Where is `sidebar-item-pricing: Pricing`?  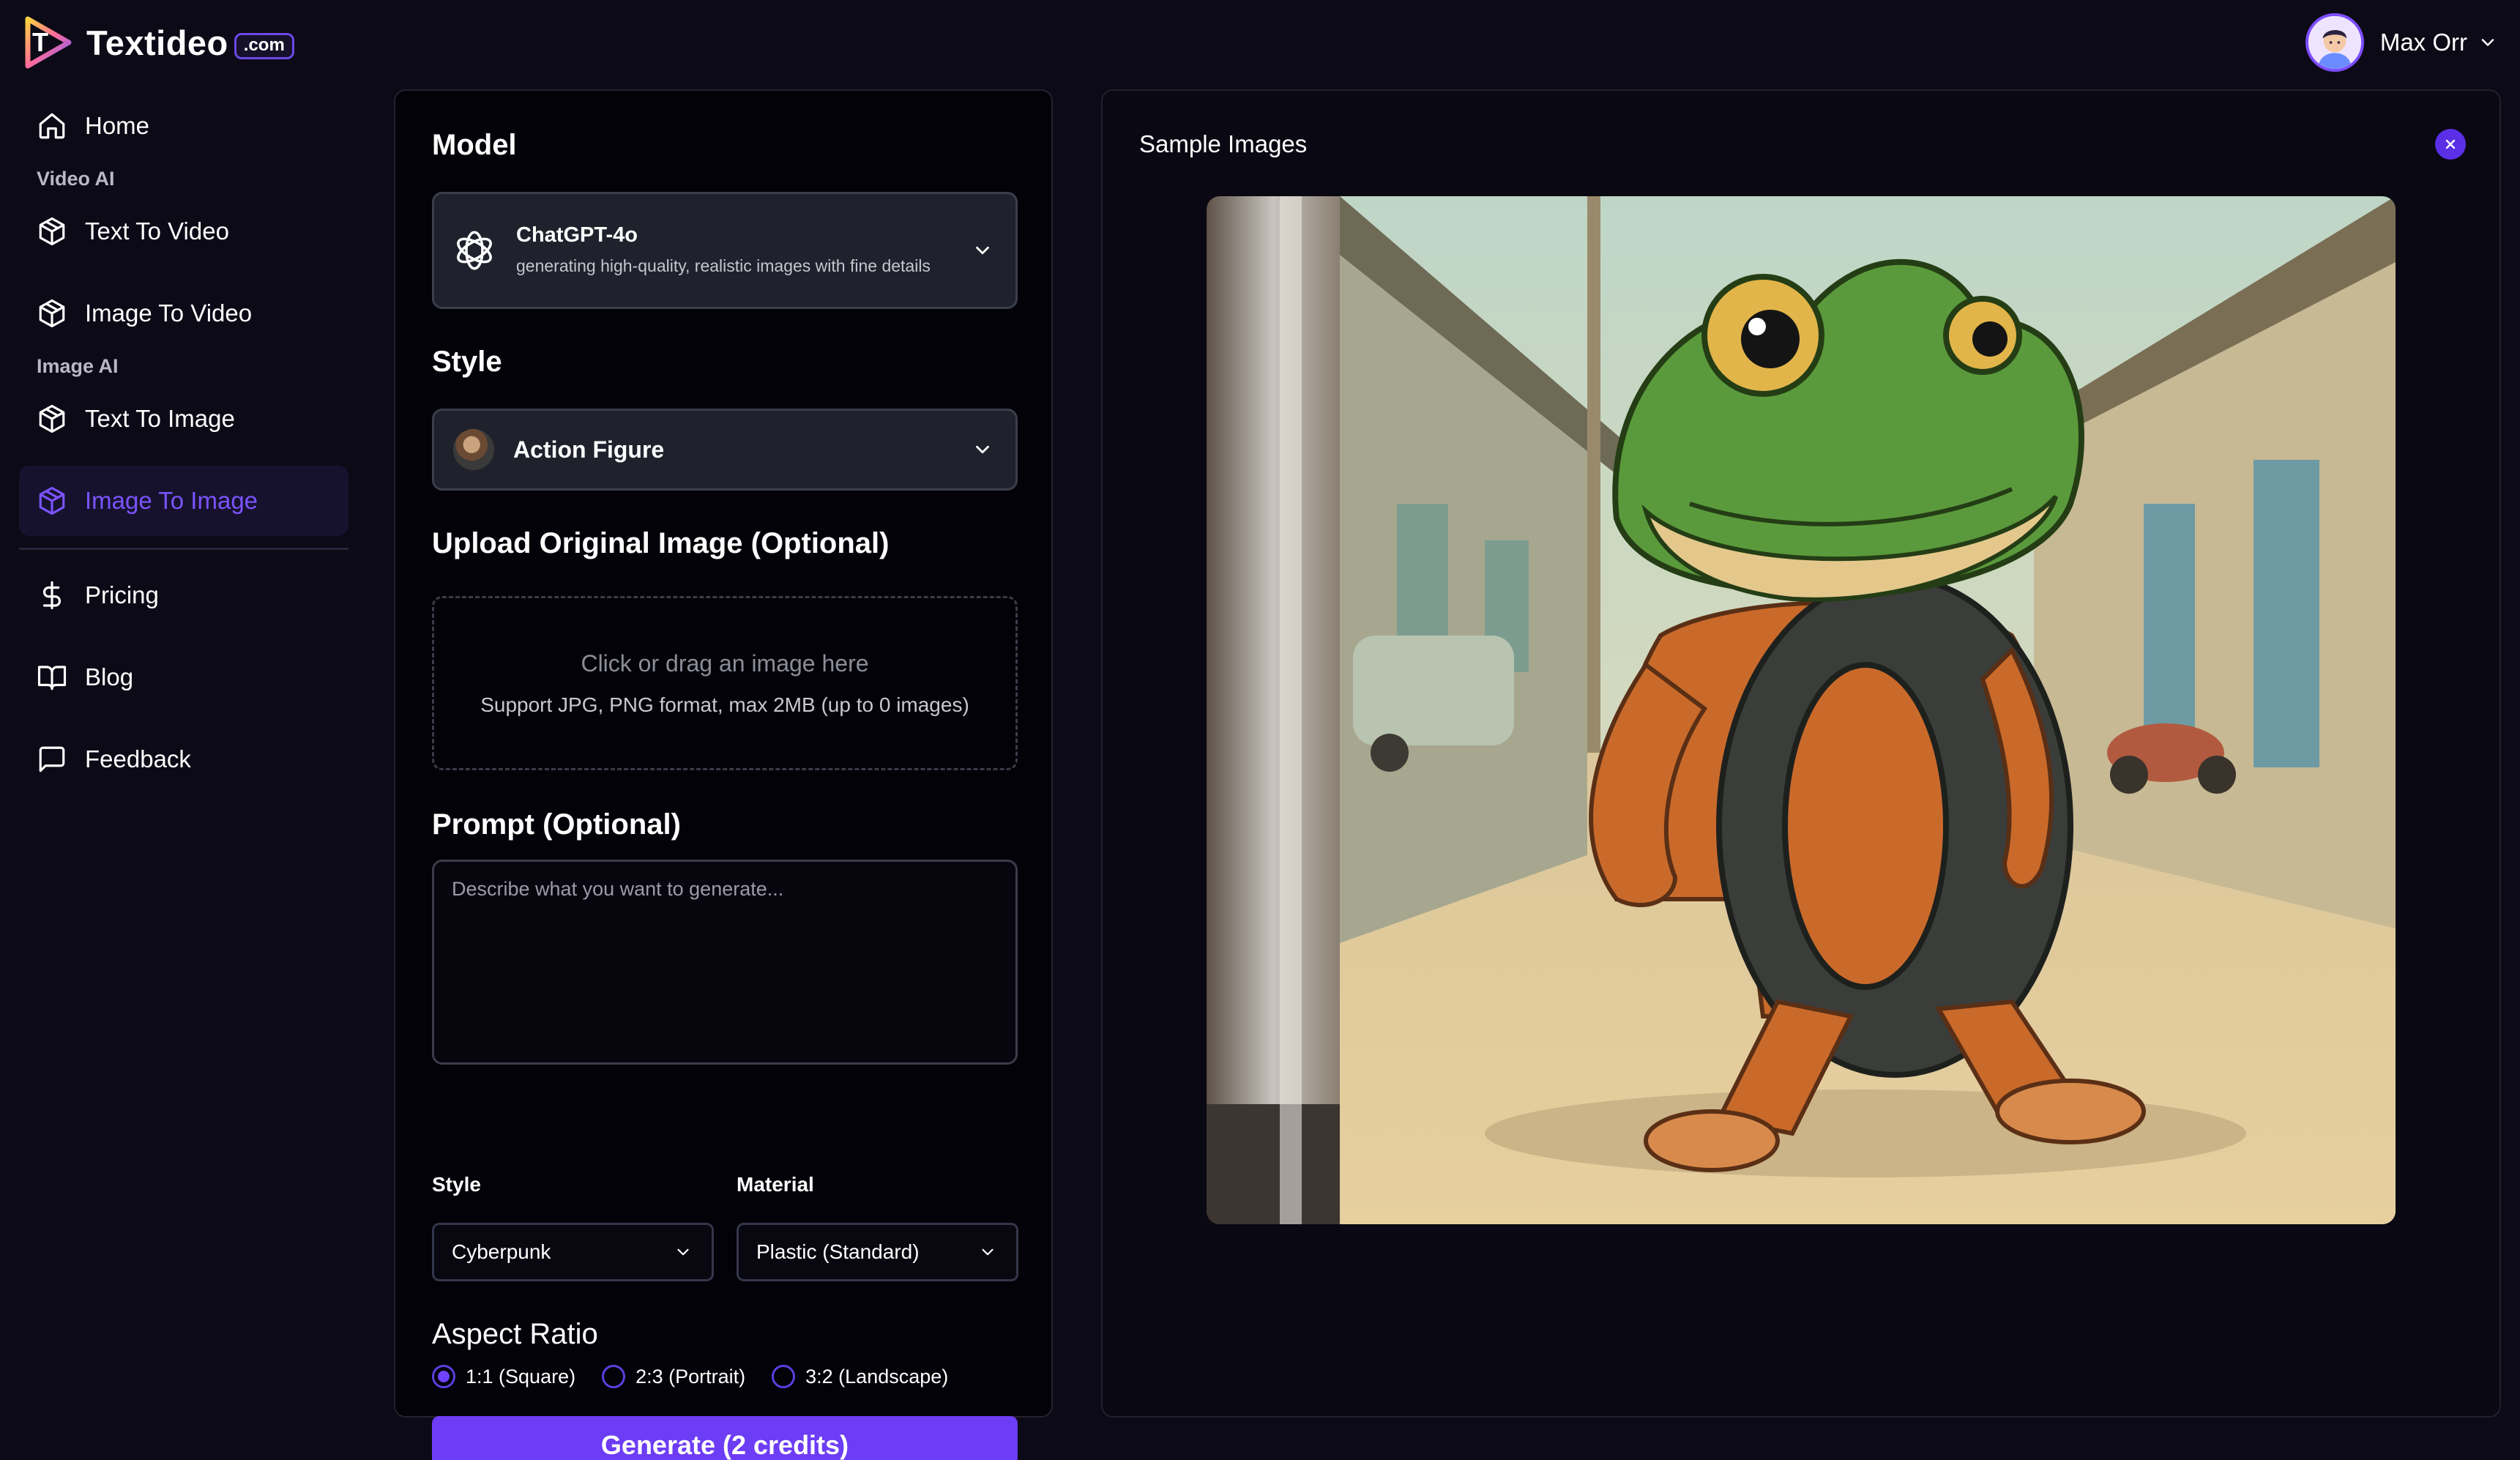 sidebar-item-pricing: Pricing is located at coordinates (183, 595).